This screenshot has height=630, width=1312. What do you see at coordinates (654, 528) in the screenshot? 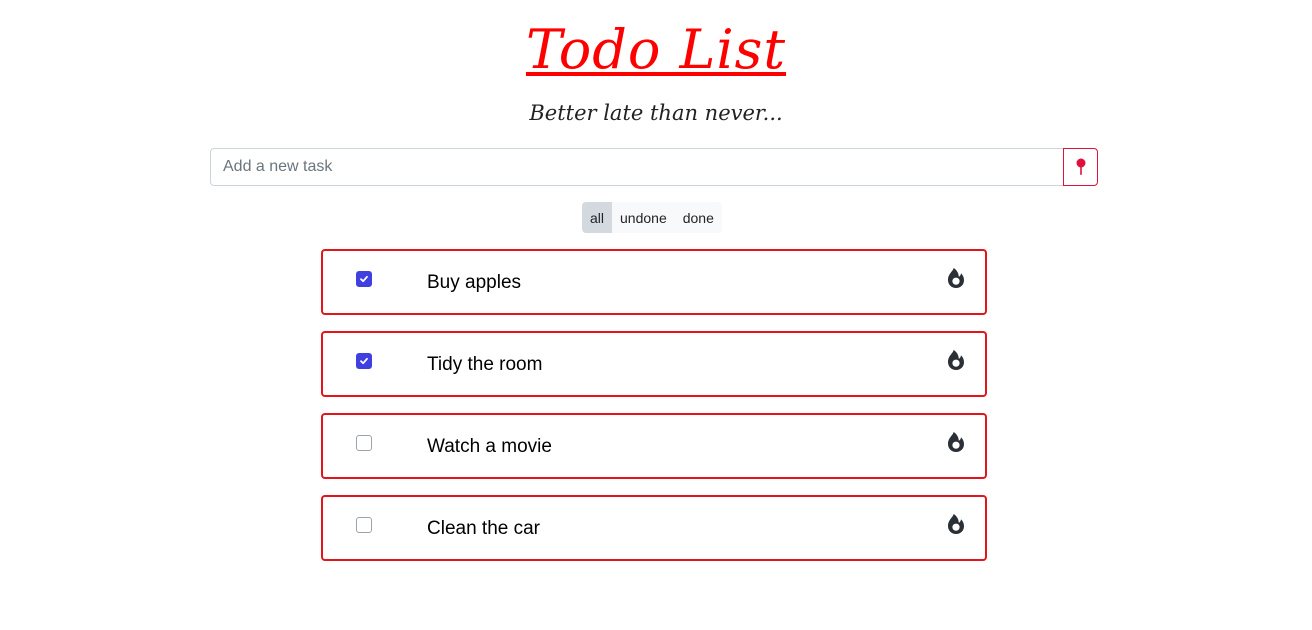
I see `task-item: Clean the car` at bounding box center [654, 528].